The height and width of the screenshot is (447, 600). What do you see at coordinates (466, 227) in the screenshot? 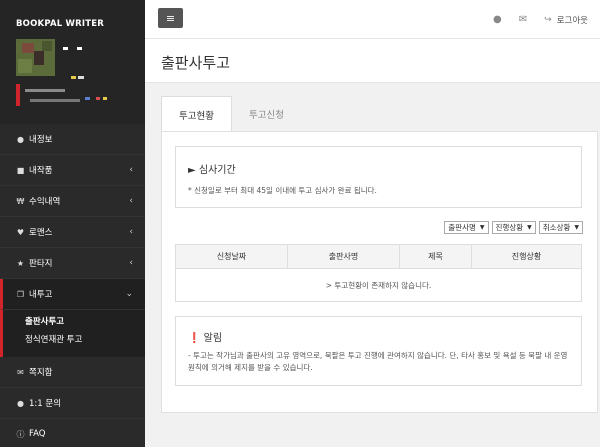
I see `publisher-filter-select: 출판사명 ▼` at bounding box center [466, 227].